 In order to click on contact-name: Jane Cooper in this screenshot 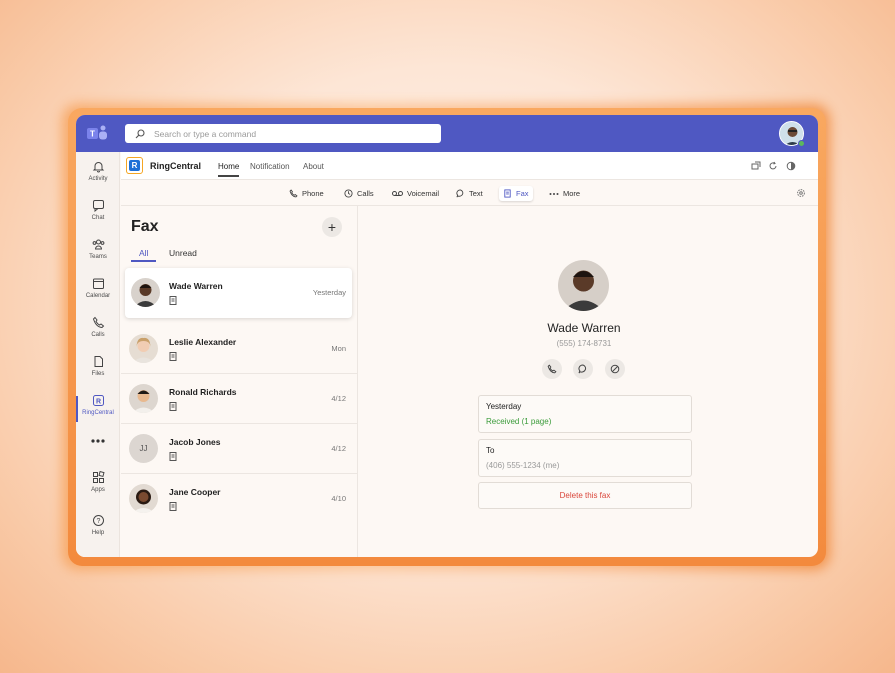, I will do `click(195, 492)`.